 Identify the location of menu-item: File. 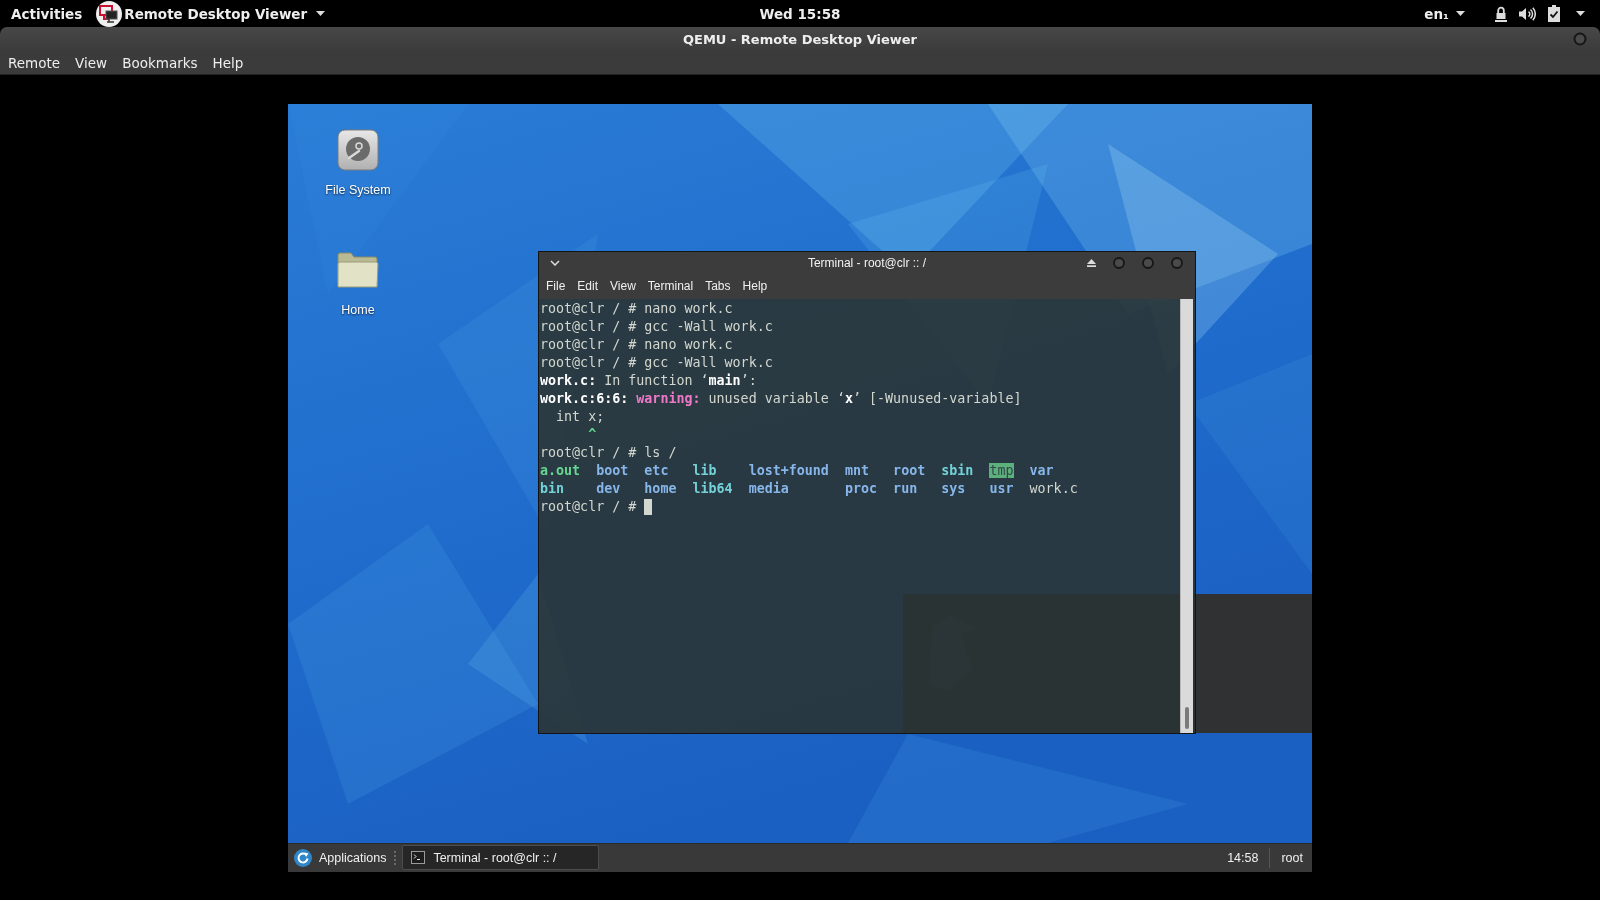
(556, 286).